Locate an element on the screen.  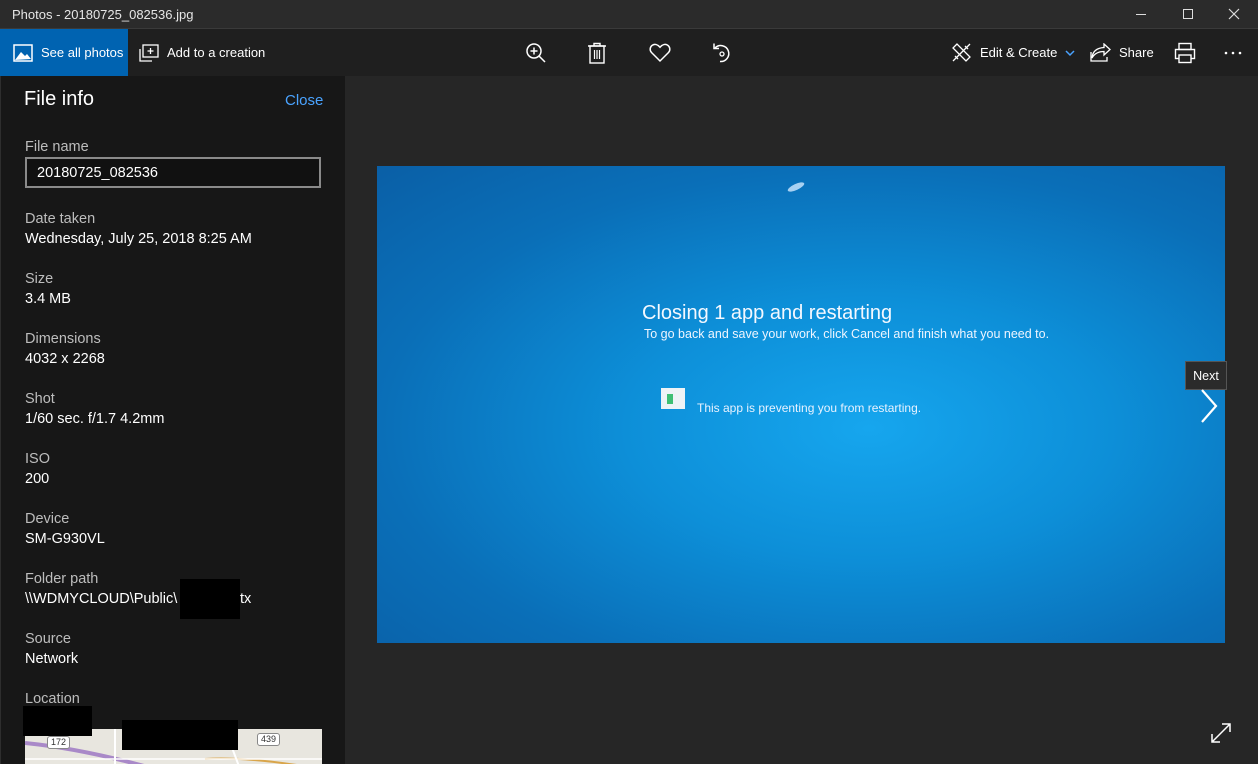
more-options-button is located at coordinates (1233, 52).